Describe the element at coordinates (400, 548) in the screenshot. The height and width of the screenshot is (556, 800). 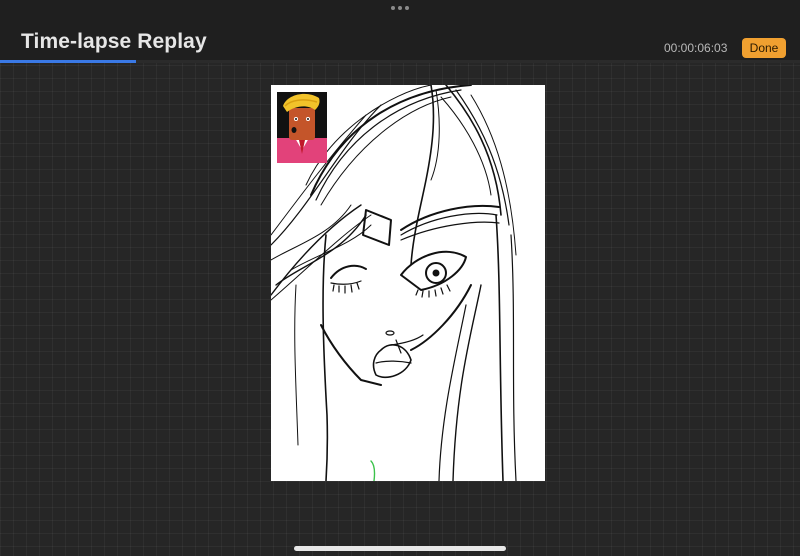
I see `home-indicator` at that location.